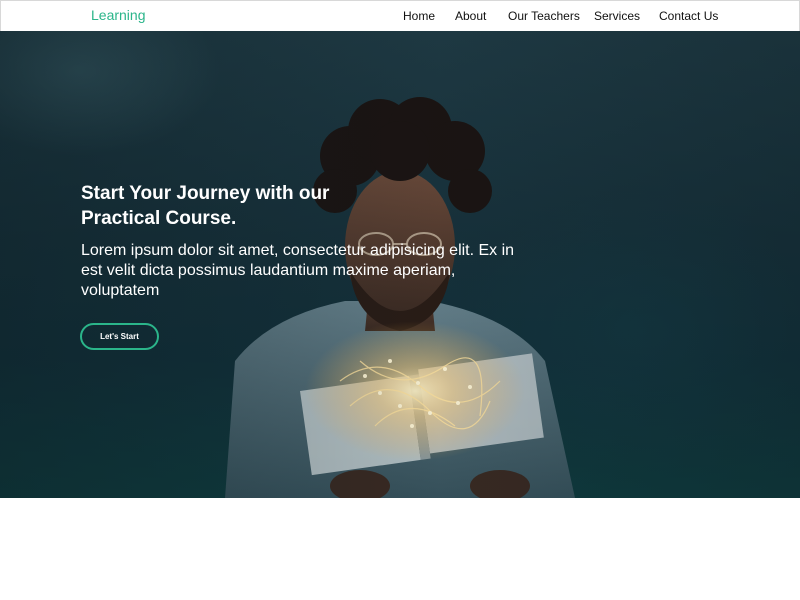  I want to click on nav-link-about: About, so click(470, 16).